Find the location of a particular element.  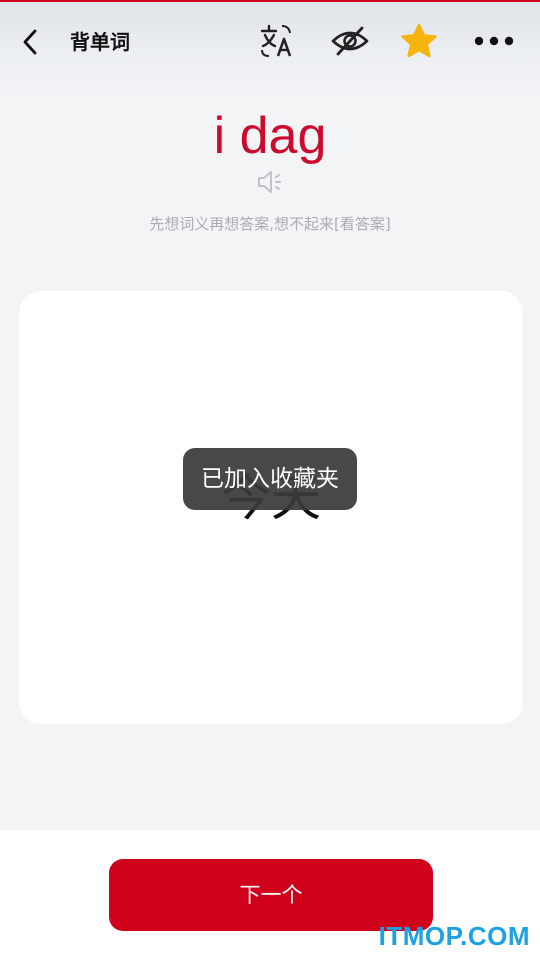

translate-icon is located at coordinates (276, 40).